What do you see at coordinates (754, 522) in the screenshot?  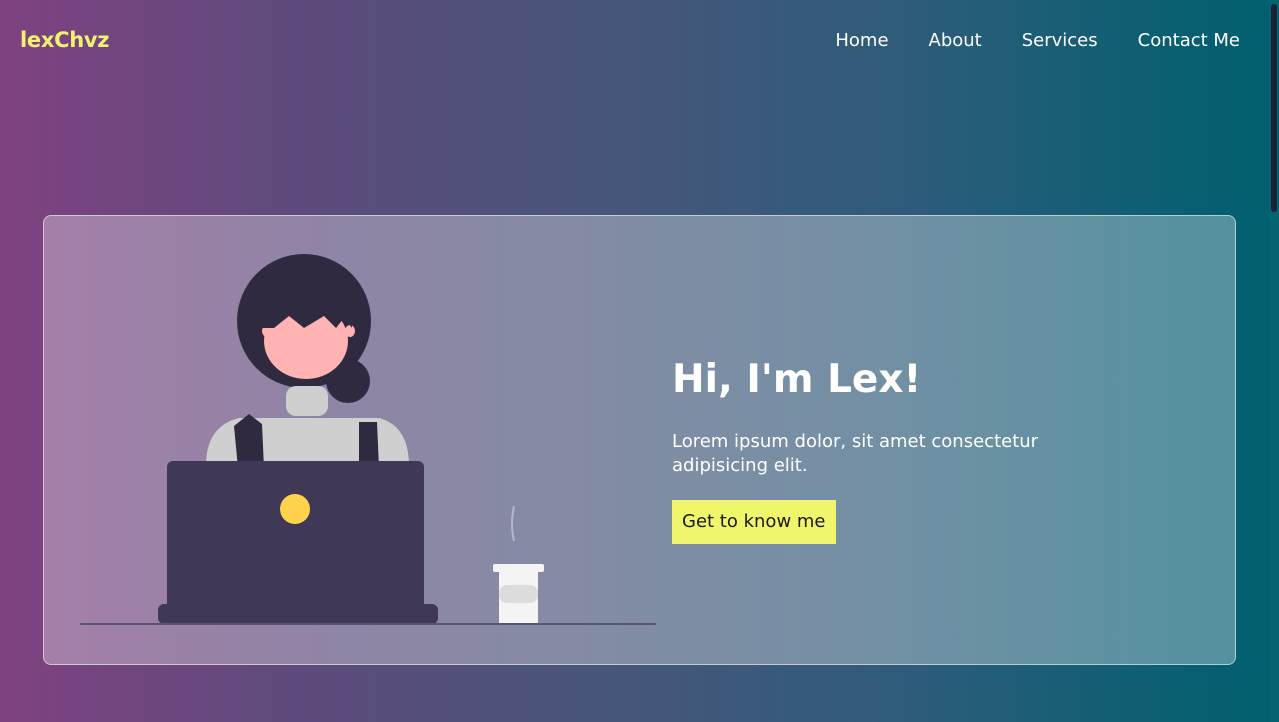 I see `get-to-know-me-button: Get to know me` at bounding box center [754, 522].